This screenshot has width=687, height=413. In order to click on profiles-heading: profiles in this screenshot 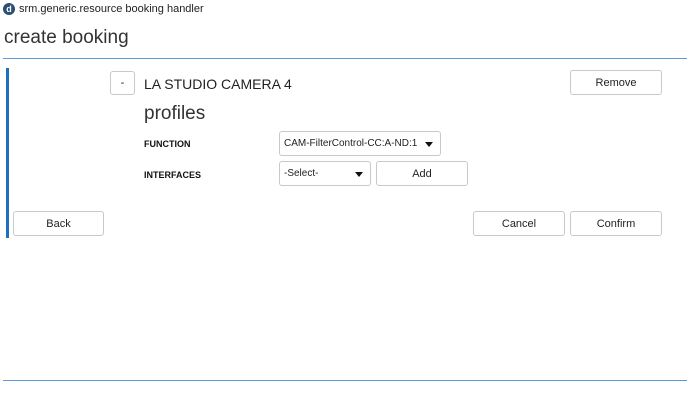, I will do `click(175, 113)`.